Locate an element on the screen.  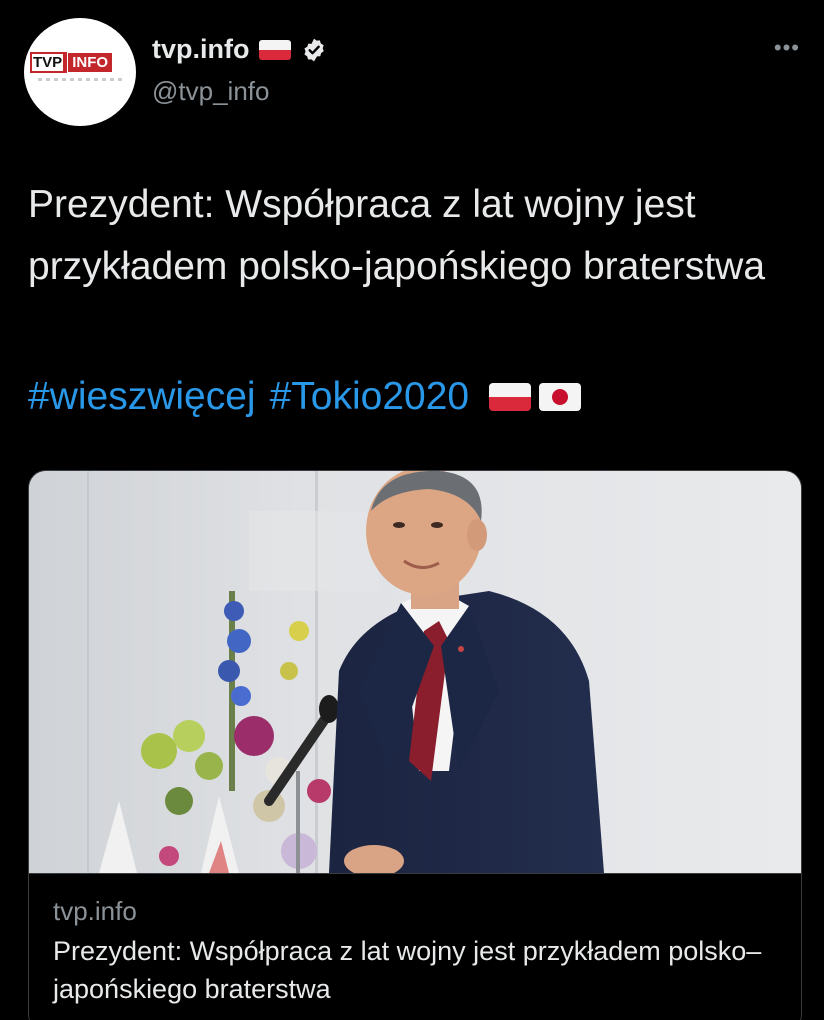
more-icon: ••• is located at coordinates (787, 48).